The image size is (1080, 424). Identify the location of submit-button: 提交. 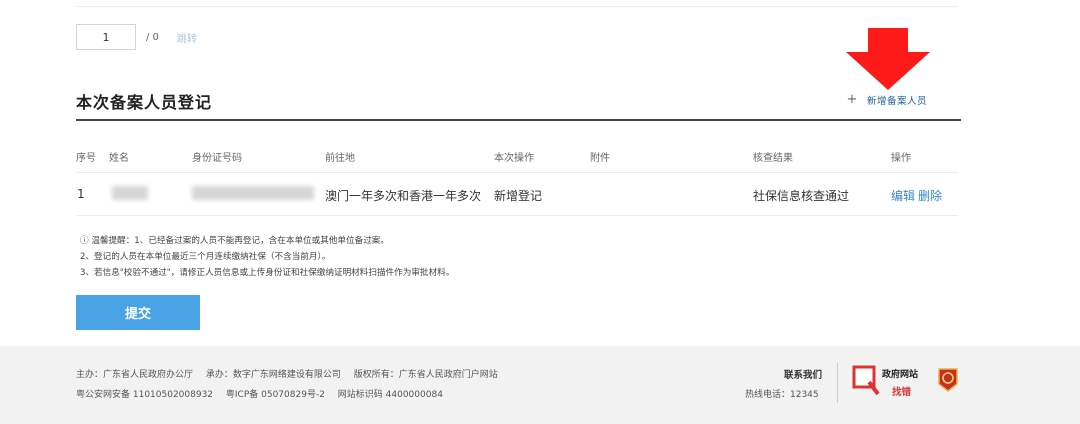
(138, 312).